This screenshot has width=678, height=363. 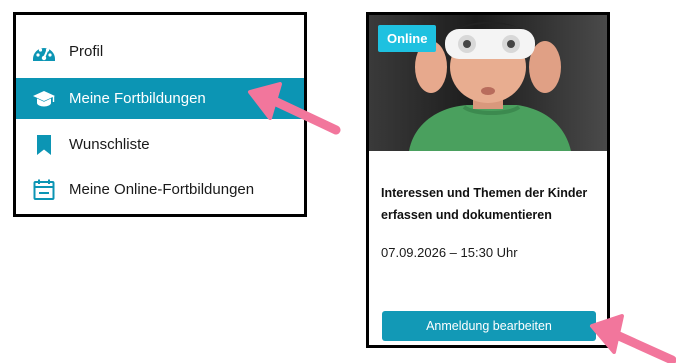 What do you see at coordinates (488, 83) in the screenshot?
I see `course-image: Online` at bounding box center [488, 83].